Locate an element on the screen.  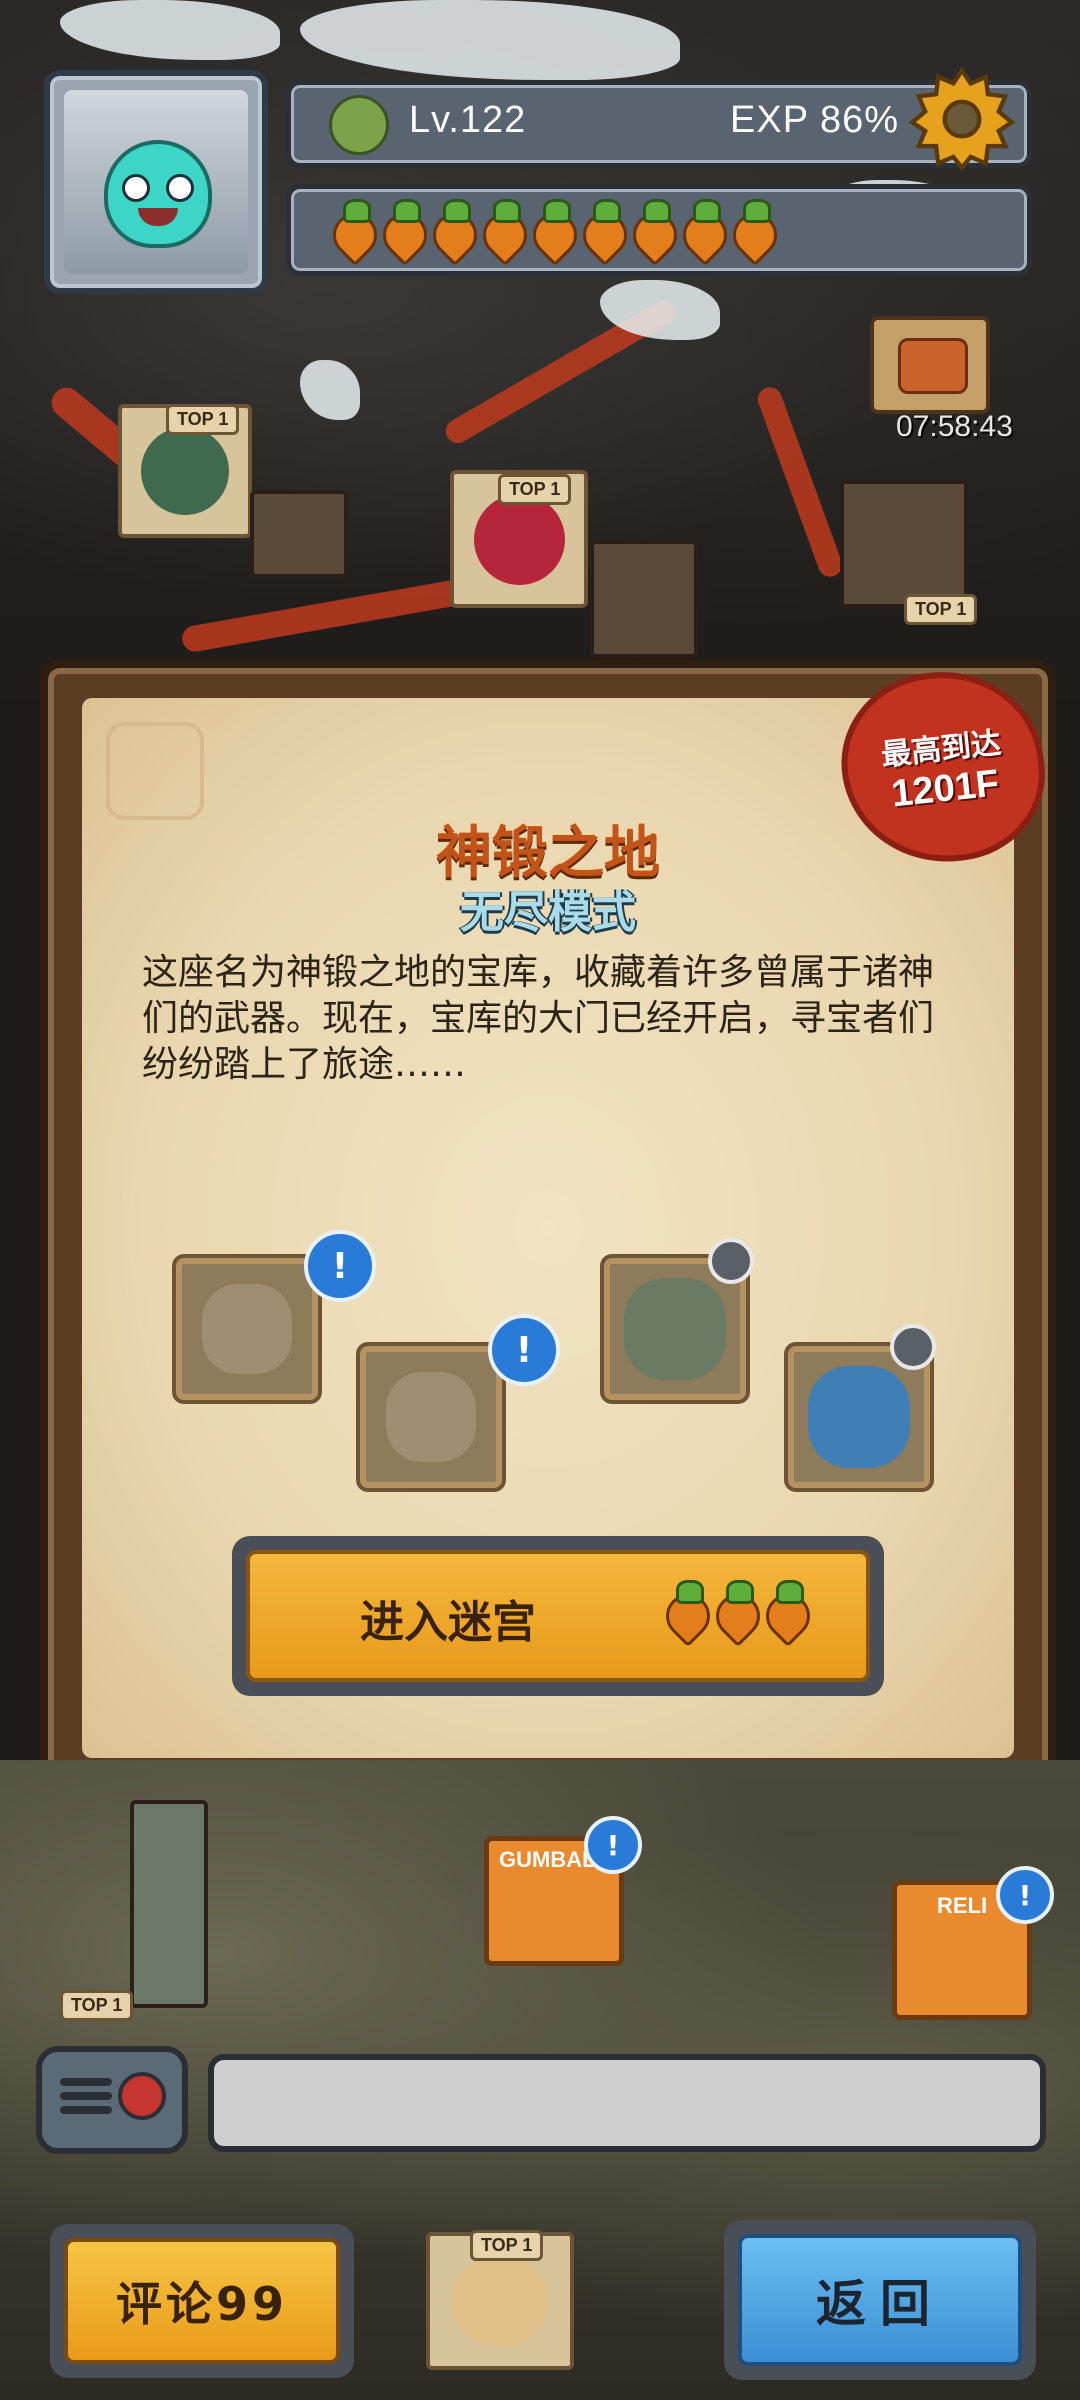
shield-icon is located at coordinates (431, 1417).